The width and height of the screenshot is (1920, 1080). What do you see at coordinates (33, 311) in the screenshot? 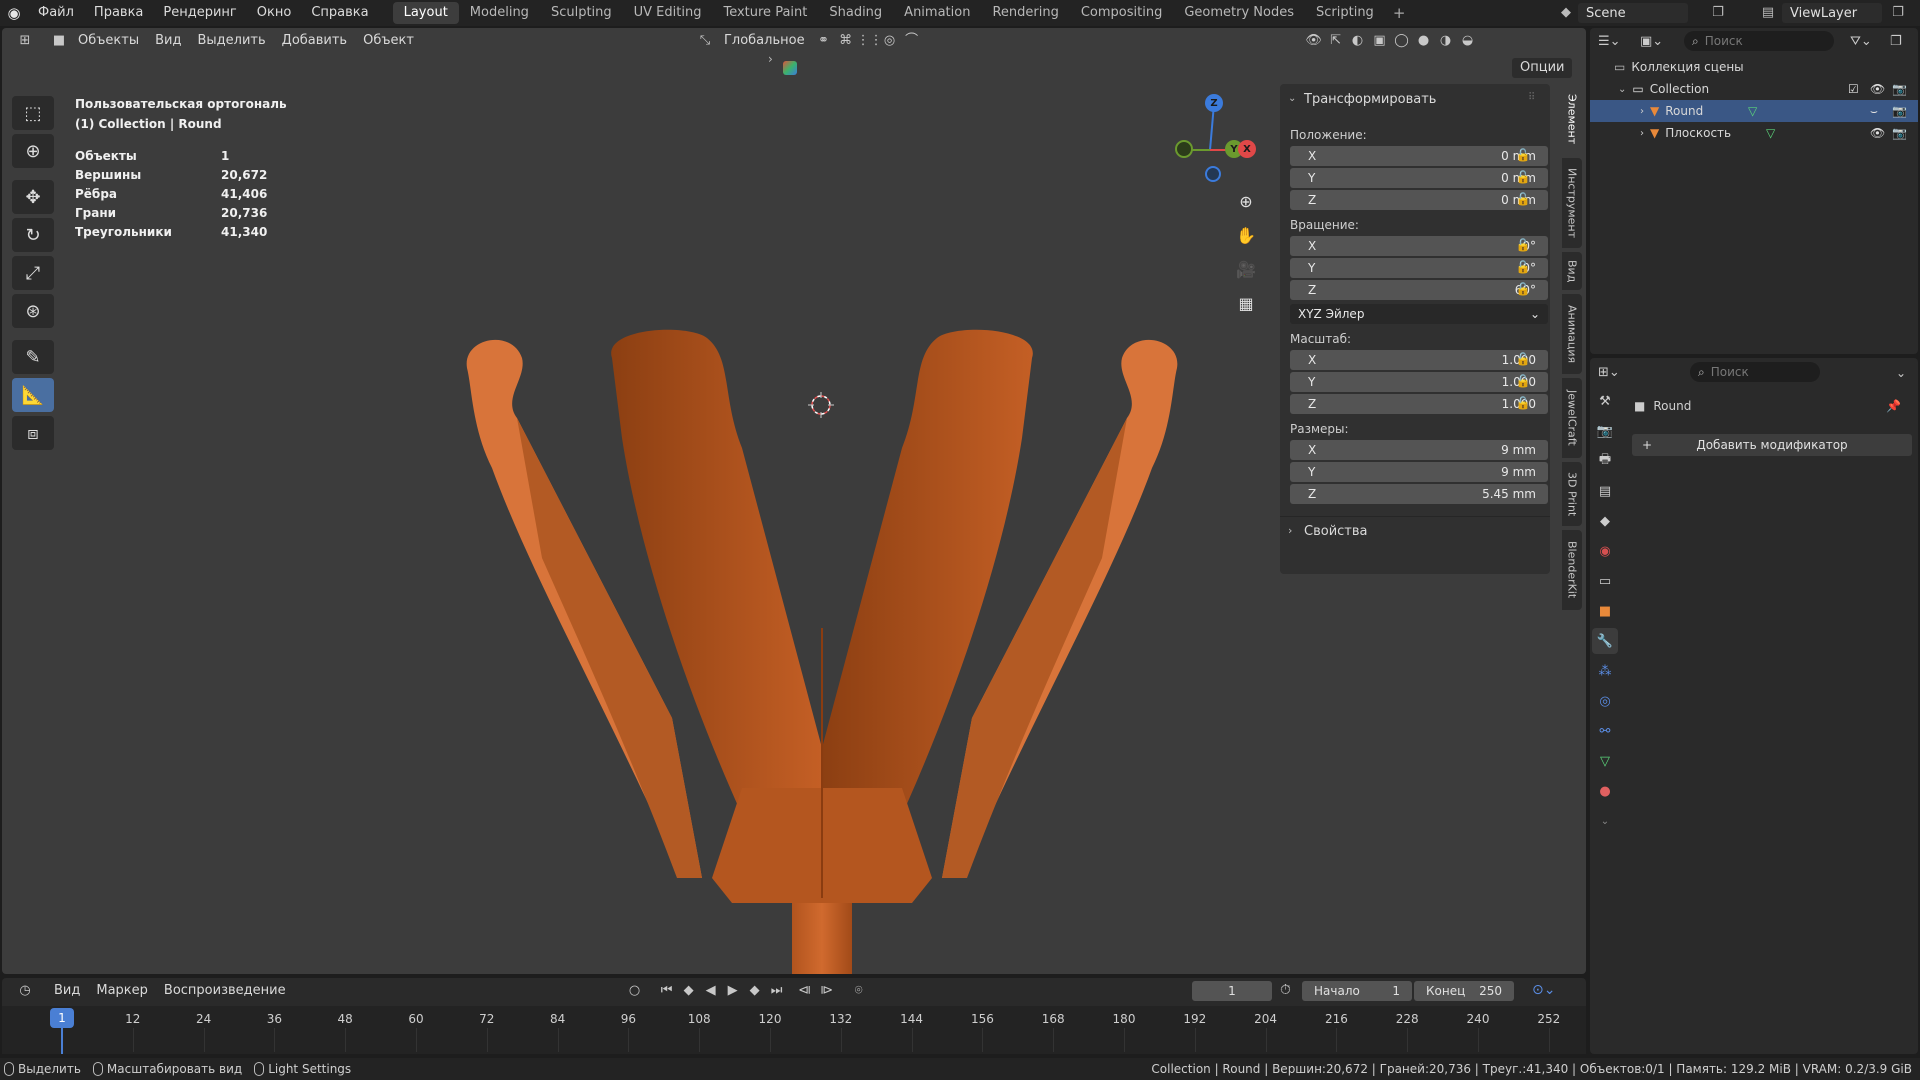
I see `transform-tool-icon: ⊛` at bounding box center [33, 311].